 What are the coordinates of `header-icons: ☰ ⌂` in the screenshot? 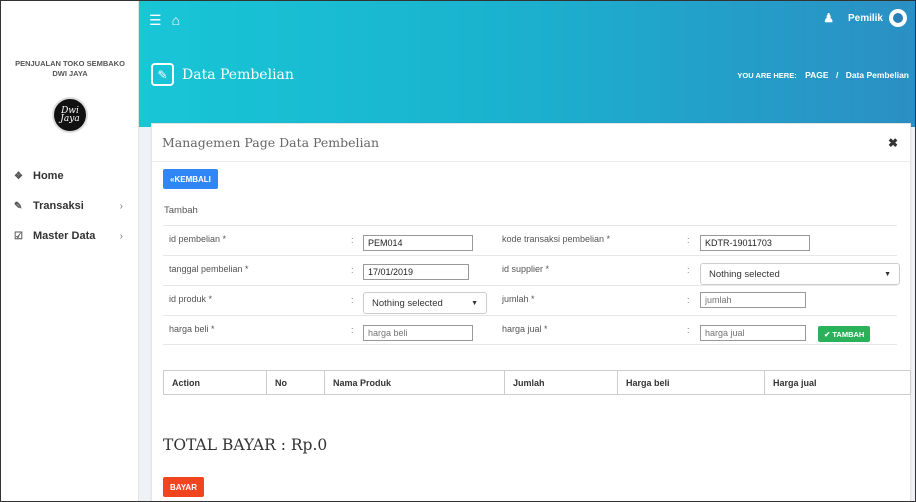 It's located at (164, 20).